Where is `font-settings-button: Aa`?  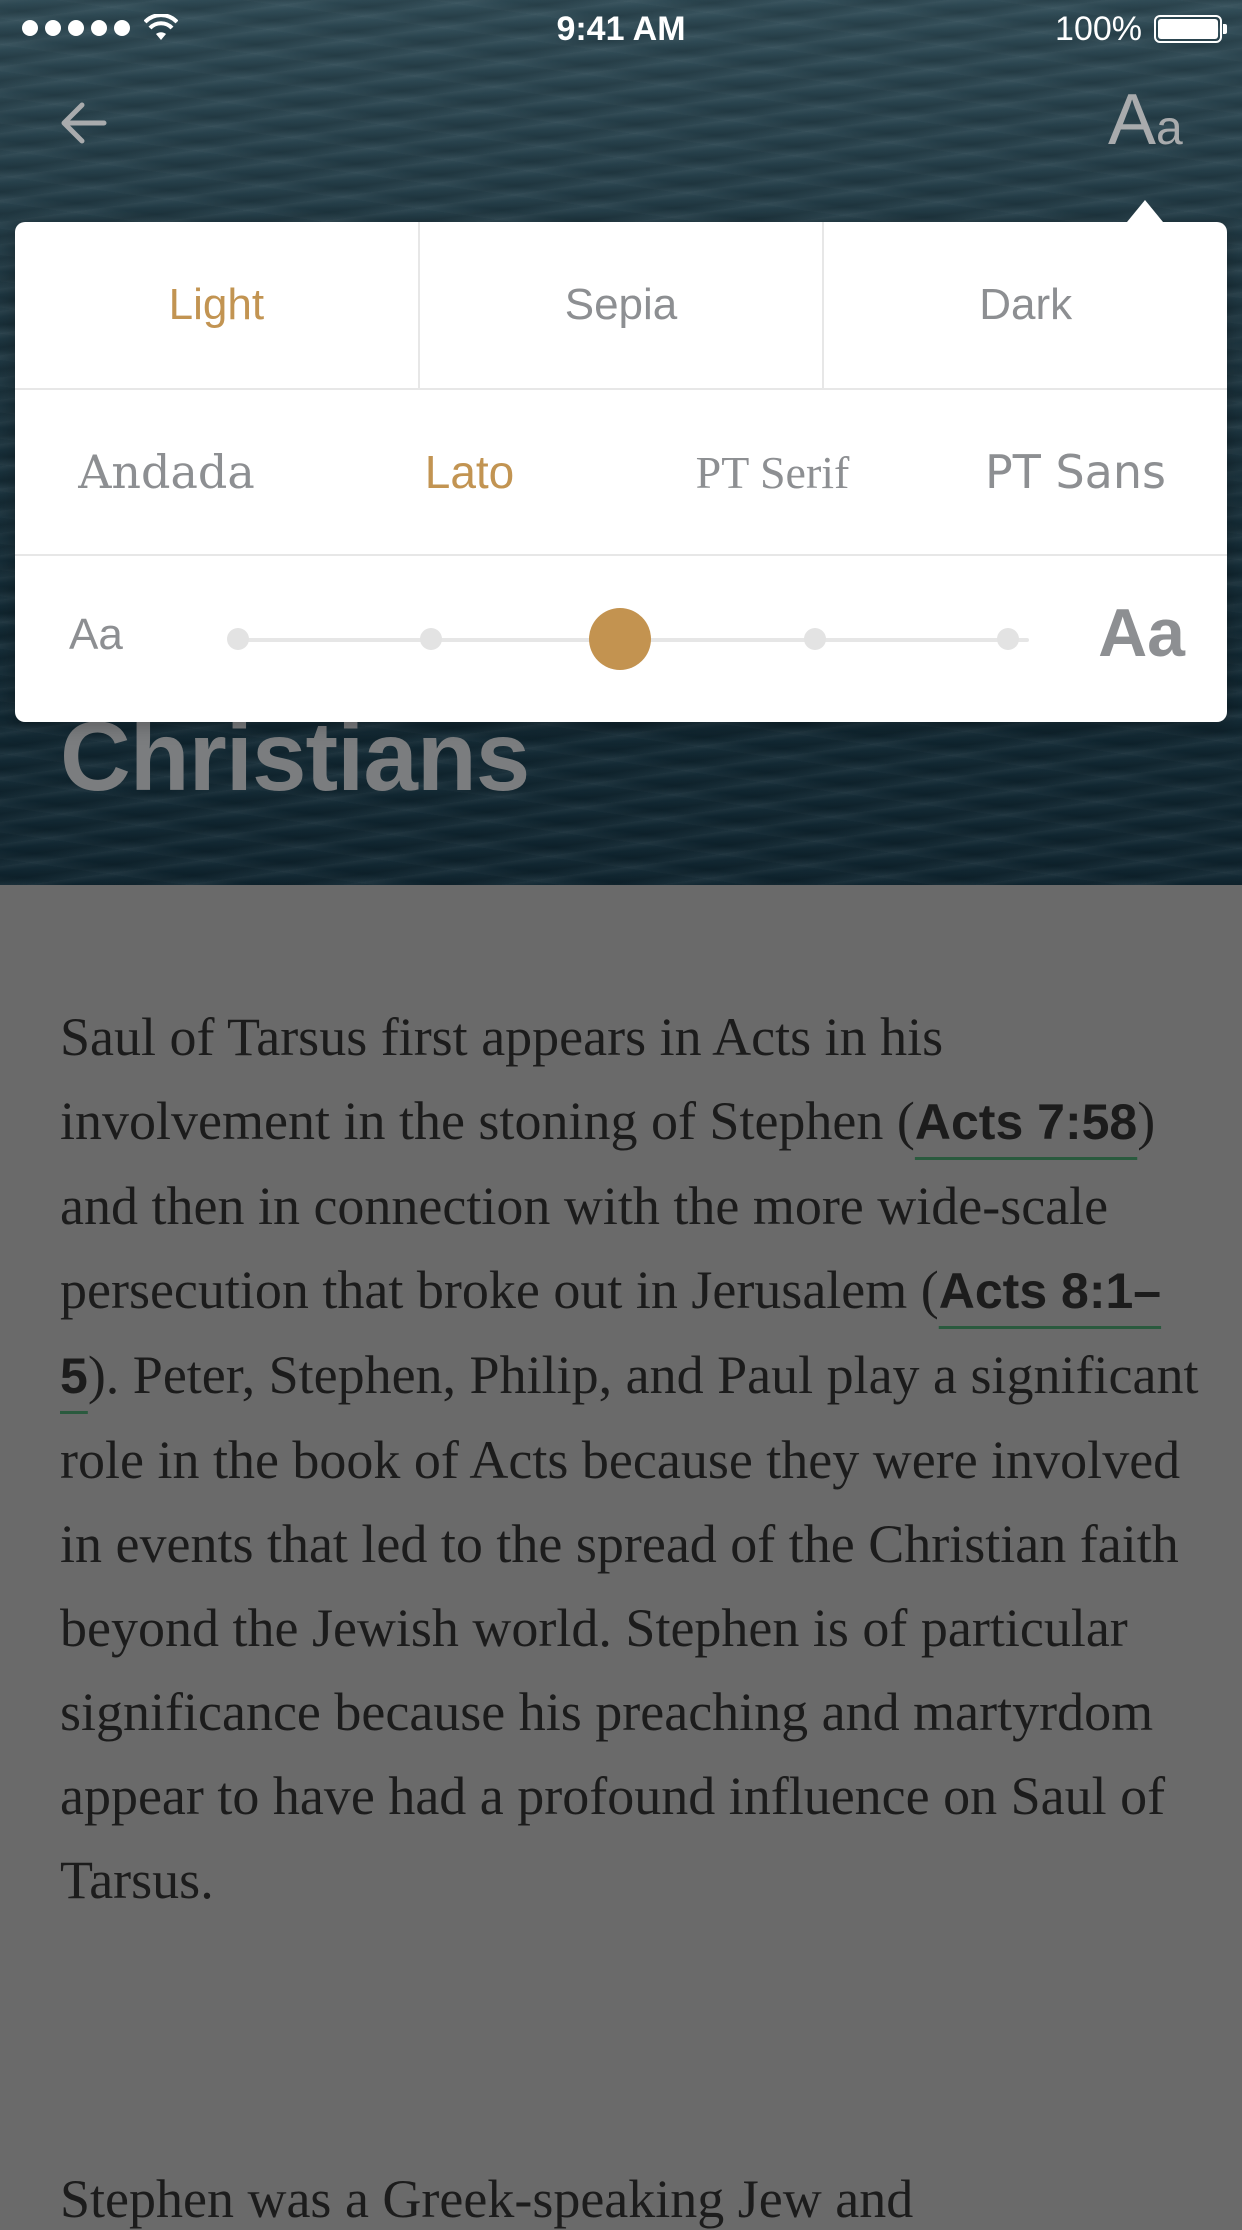 font-settings-button: Aa is located at coordinates (1145, 120).